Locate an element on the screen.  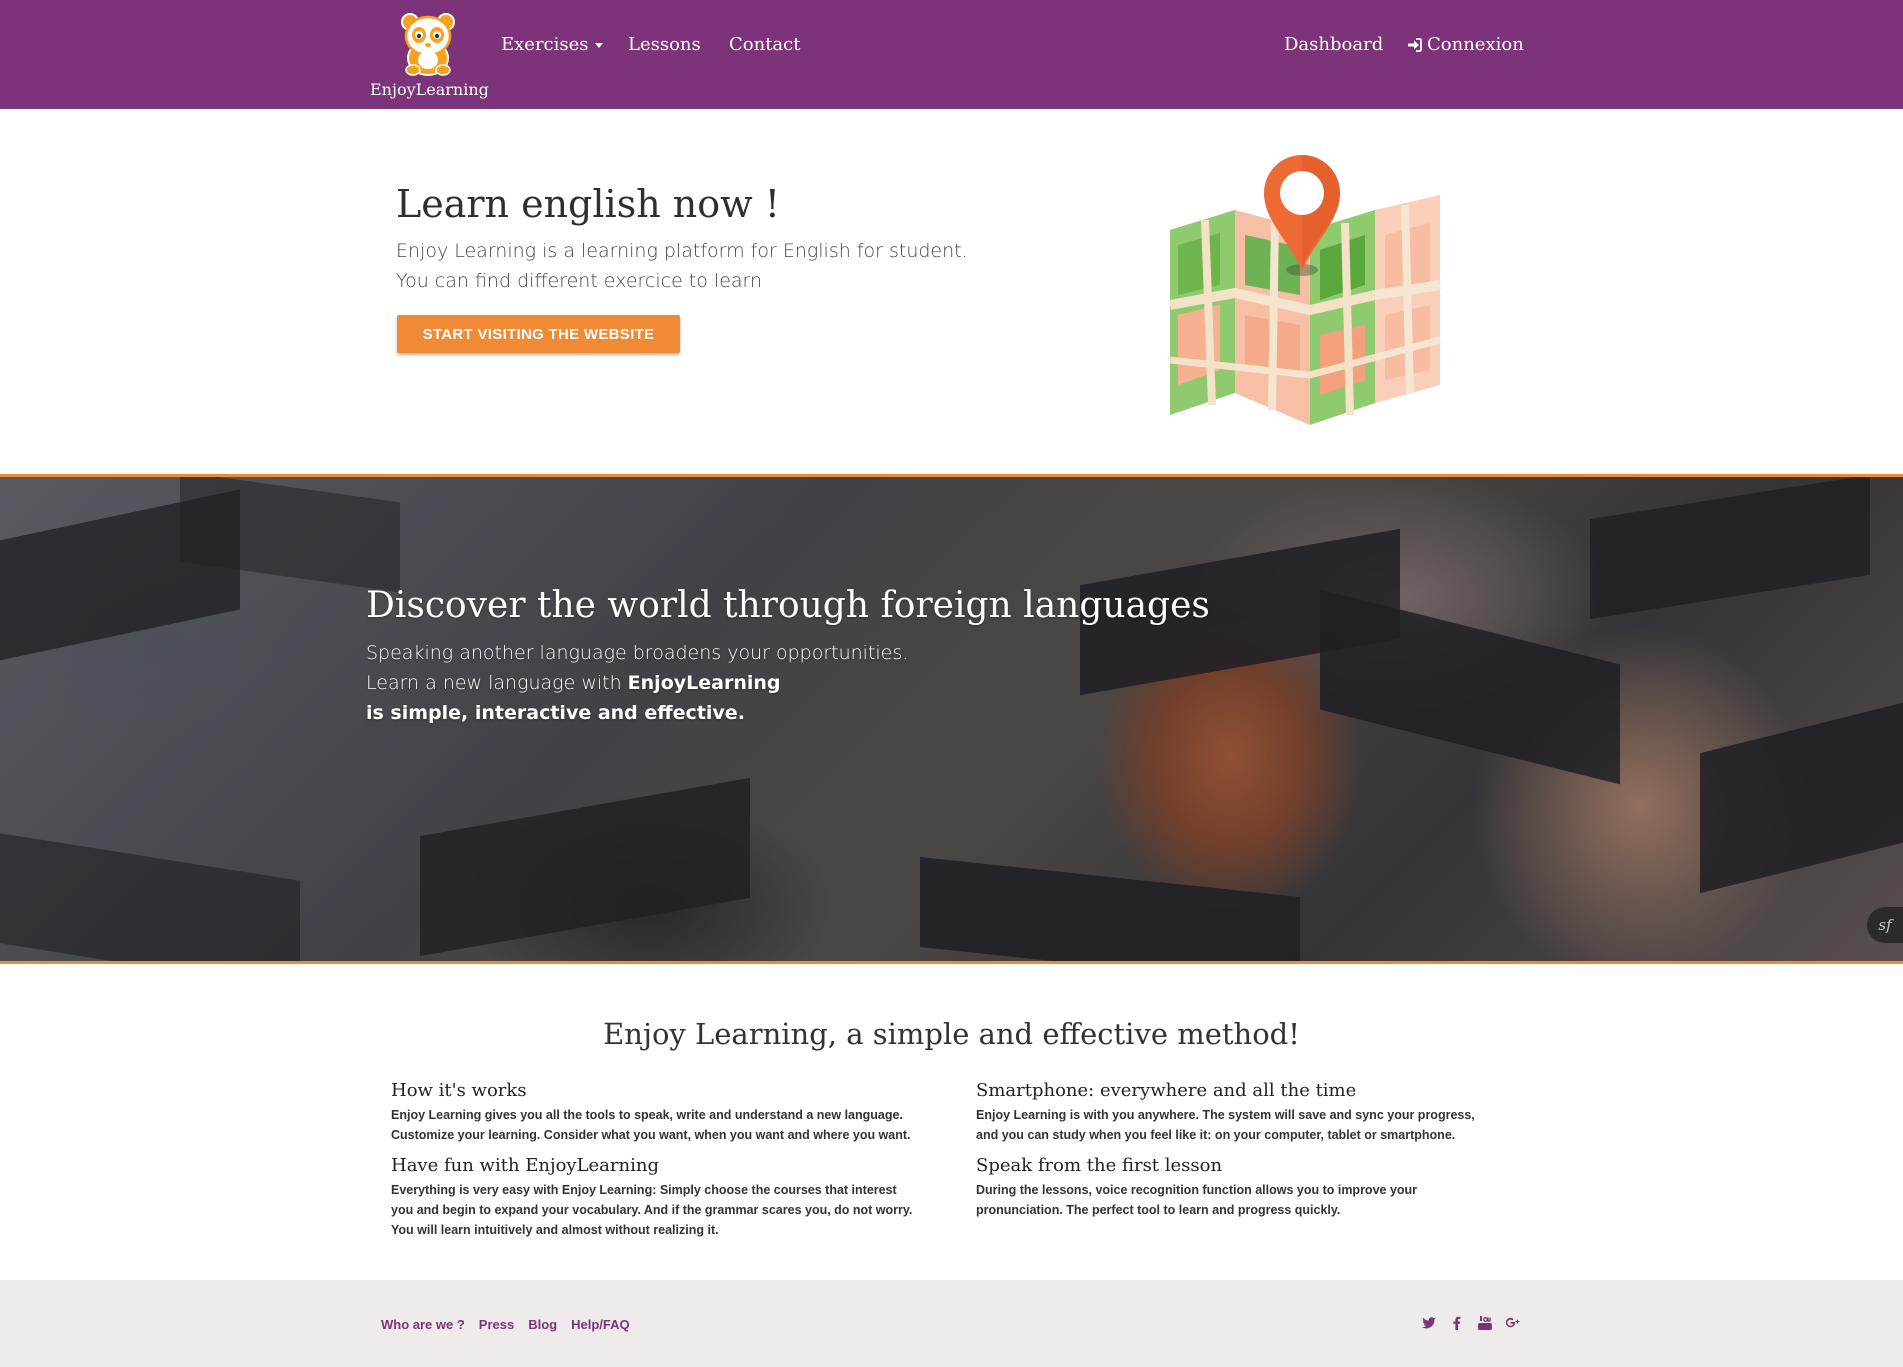
nav-exercises-label: Exercises is located at coordinates (545, 44).